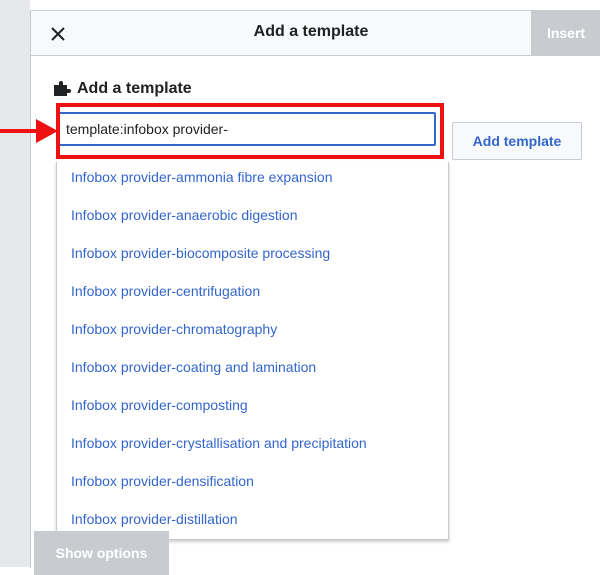  What do you see at coordinates (165, 291) in the screenshot?
I see `suggestion-item: Infobox provider-centrifugation` at bounding box center [165, 291].